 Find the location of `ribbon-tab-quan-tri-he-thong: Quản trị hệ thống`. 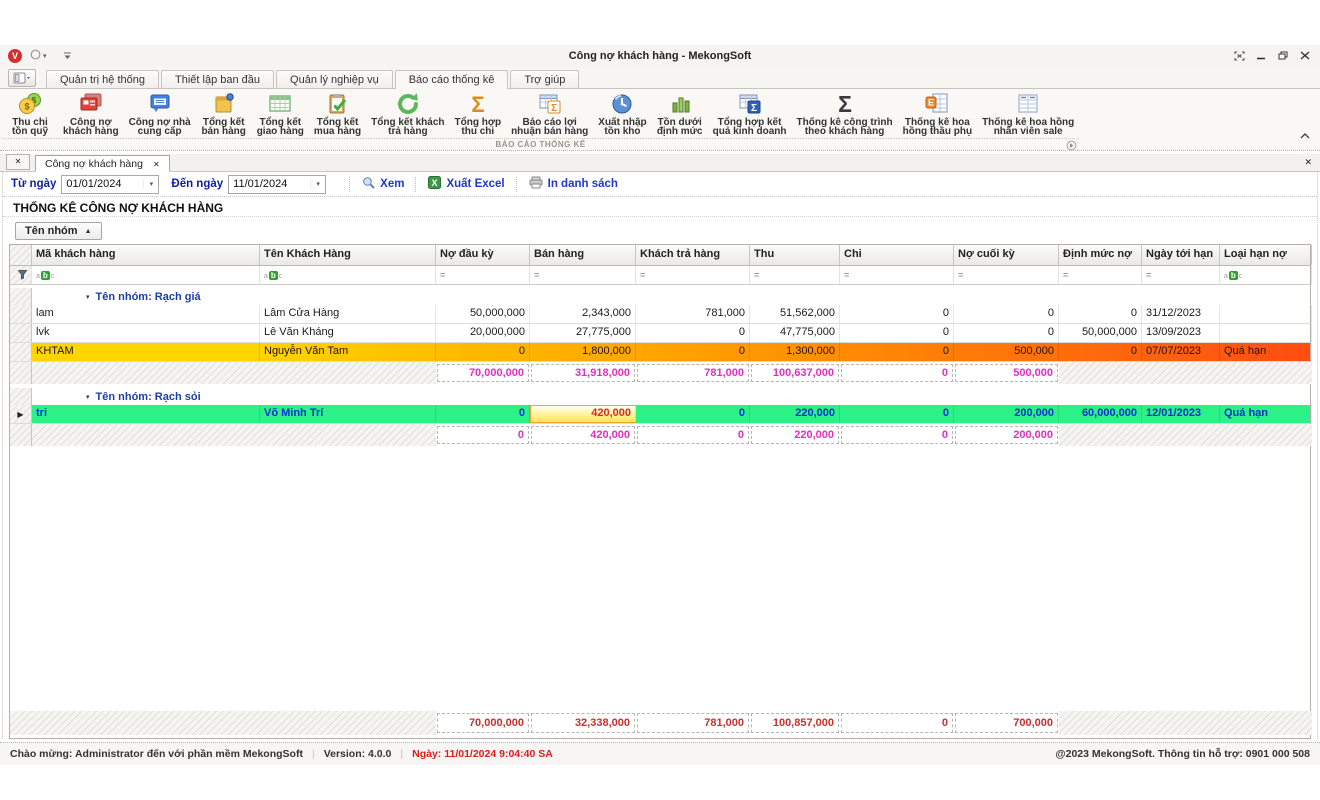

ribbon-tab-quan-tri-he-thong: Quản trị hệ thống is located at coordinates (103, 79).